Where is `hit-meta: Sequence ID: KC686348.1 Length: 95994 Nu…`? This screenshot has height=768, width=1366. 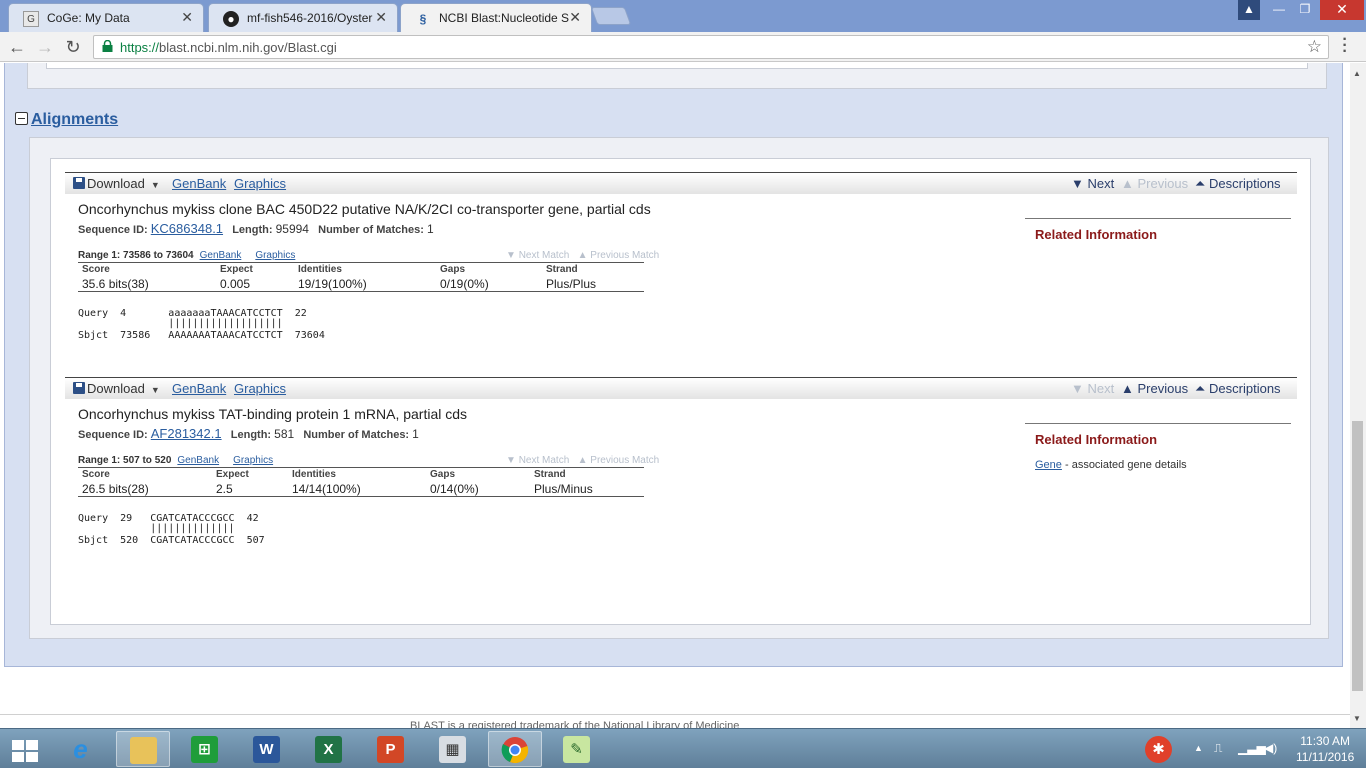
hit-meta: Sequence ID: KC686348.1 Length: 95994 Nu… is located at coordinates (256, 228).